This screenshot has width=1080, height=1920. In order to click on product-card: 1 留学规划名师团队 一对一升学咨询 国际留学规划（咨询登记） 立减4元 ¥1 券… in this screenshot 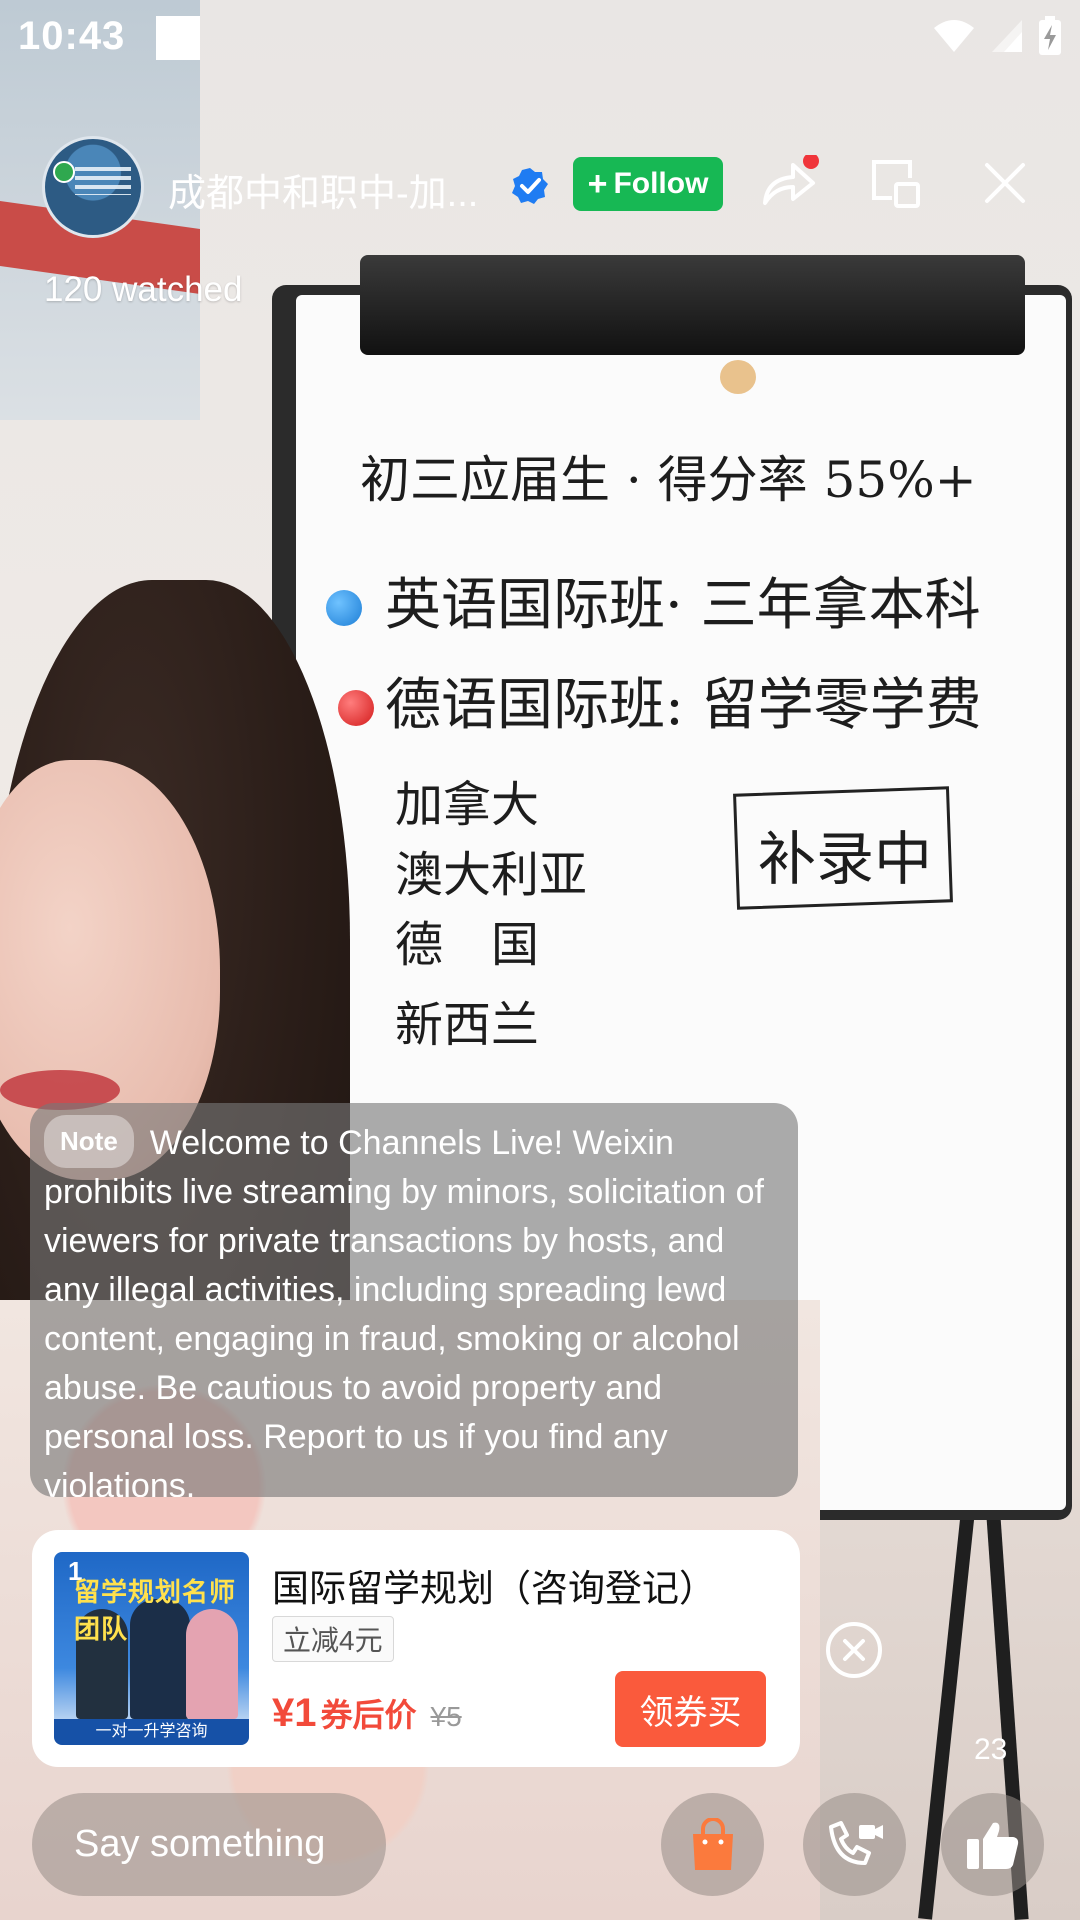, I will do `click(416, 1648)`.